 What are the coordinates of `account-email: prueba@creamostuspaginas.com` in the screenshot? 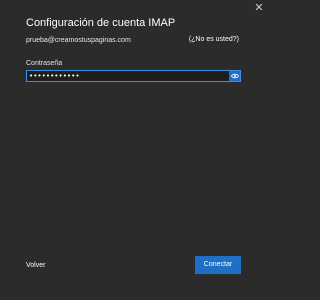 It's located at (78, 40).